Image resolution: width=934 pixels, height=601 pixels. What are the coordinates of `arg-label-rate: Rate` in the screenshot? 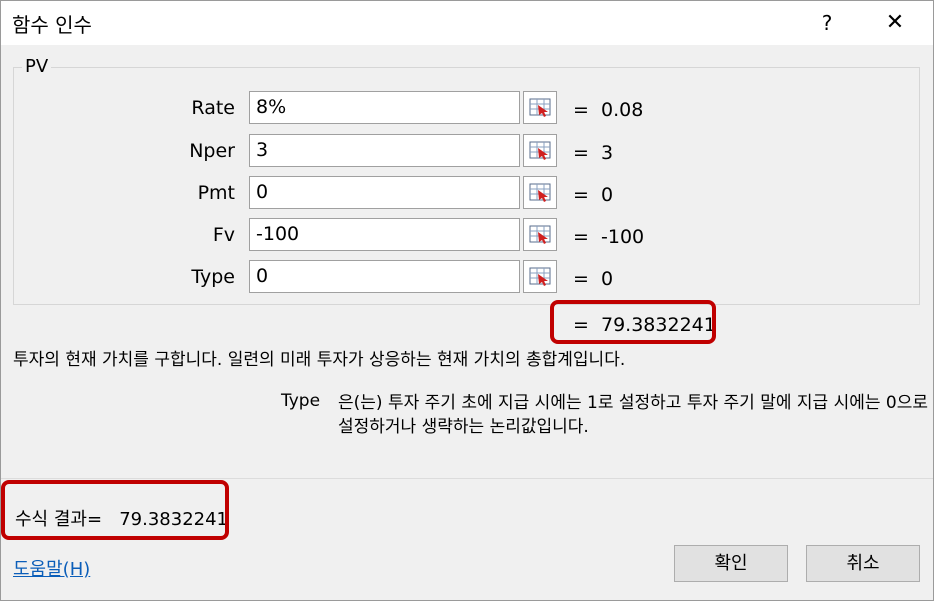 It's located at (213, 108).